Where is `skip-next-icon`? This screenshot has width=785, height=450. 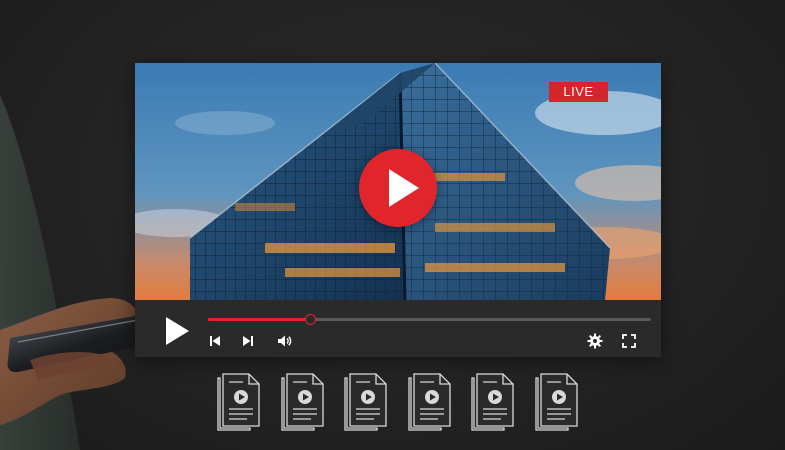 skip-next-icon is located at coordinates (248, 341).